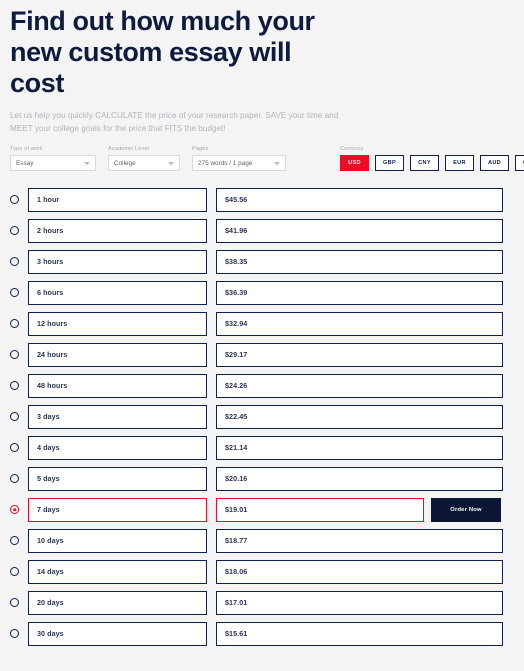 The width and height of the screenshot is (524, 671). What do you see at coordinates (359, 602) in the screenshot?
I see `price-cell: $17.01` at bounding box center [359, 602].